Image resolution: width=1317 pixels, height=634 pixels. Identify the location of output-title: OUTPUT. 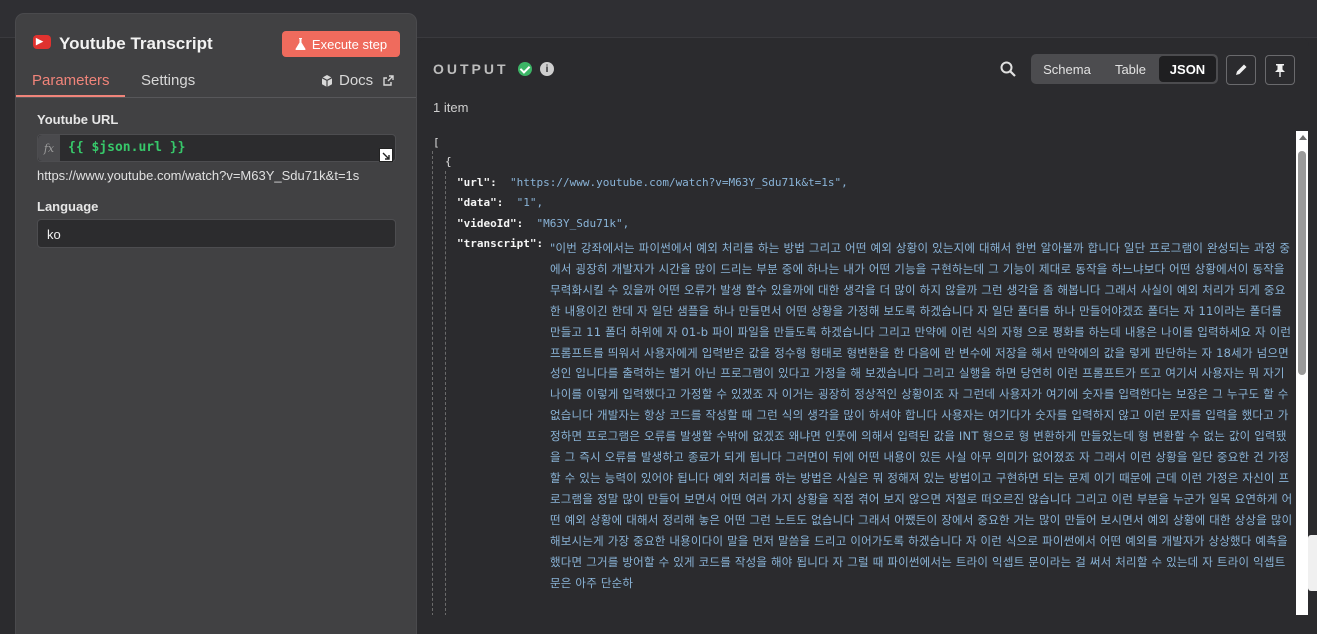
(471, 69).